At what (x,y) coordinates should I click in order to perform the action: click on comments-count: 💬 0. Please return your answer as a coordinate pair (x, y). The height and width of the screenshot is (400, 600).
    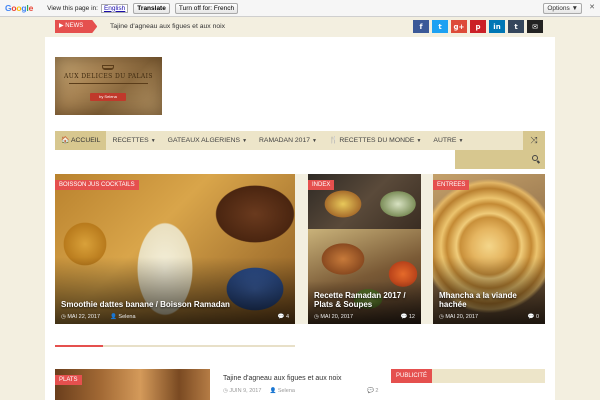
    Looking at the image, I should click on (533, 317).